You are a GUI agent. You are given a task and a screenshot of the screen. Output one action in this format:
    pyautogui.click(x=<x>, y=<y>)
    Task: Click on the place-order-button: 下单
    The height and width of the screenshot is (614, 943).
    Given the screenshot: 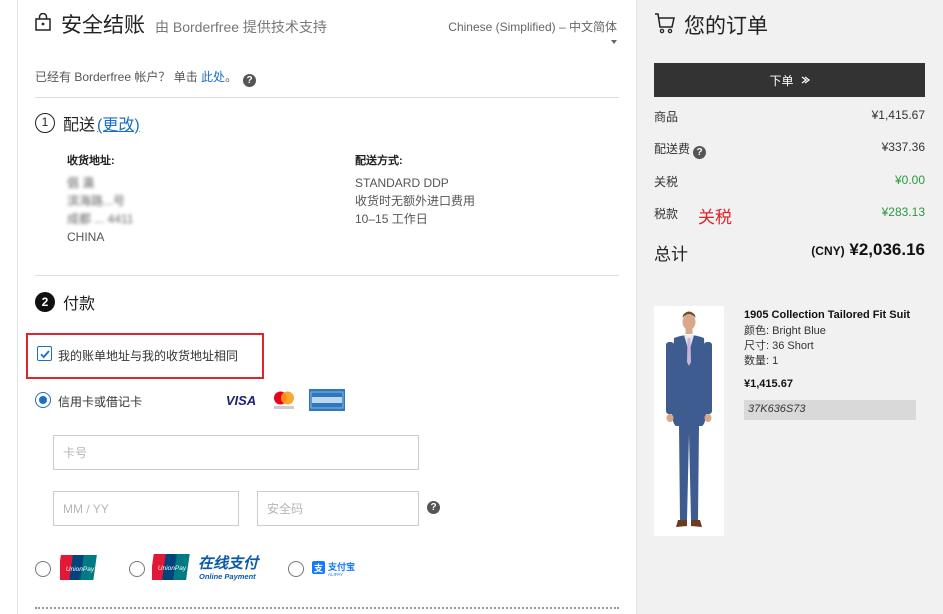 What is the action you would take?
    pyautogui.click(x=789, y=80)
    